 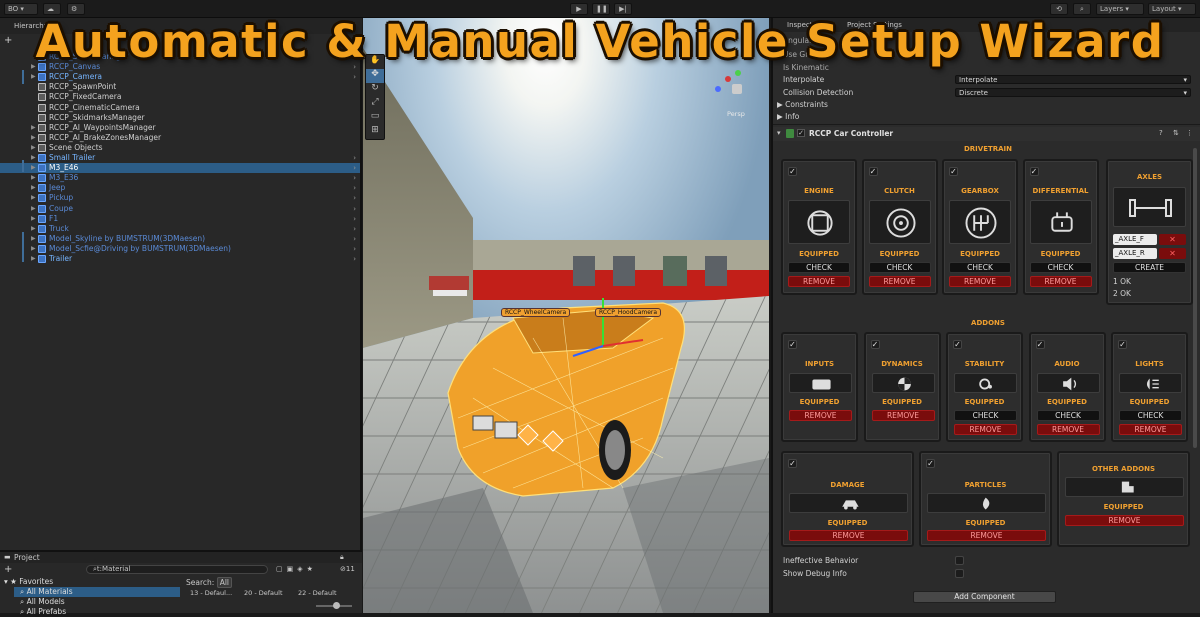 I want to click on foldout-arrow-icon: ▾, so click(x=779, y=133).